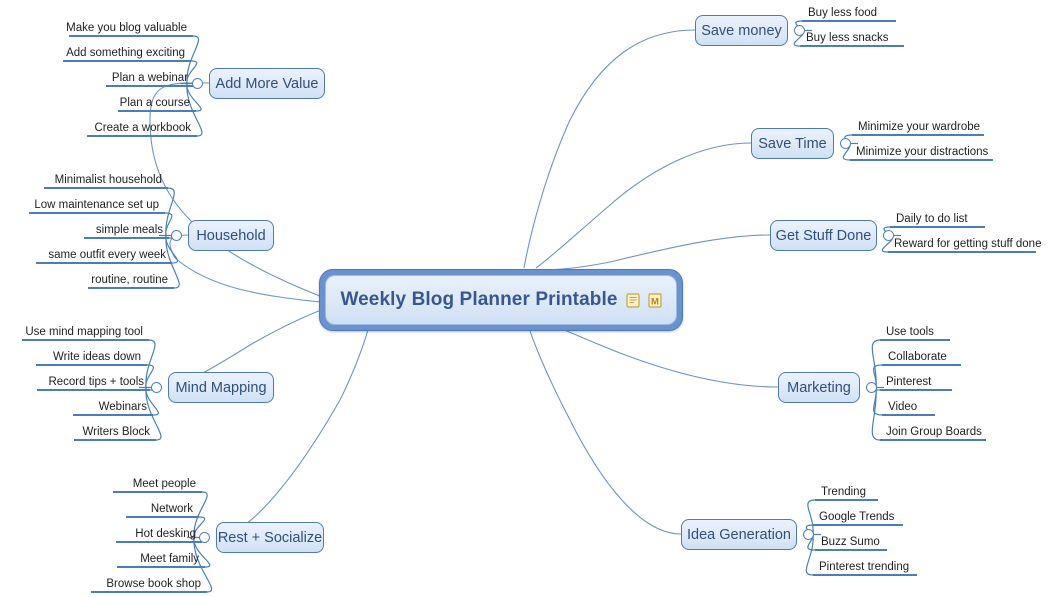 Image resolution: width=1059 pixels, height=597 pixels. I want to click on leaf-get-stuff-done-1: Daily to do list, so click(932, 219).